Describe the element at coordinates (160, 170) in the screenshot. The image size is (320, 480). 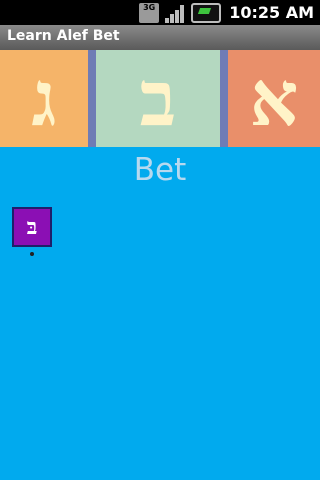
I see `letter-name: Bet` at that location.